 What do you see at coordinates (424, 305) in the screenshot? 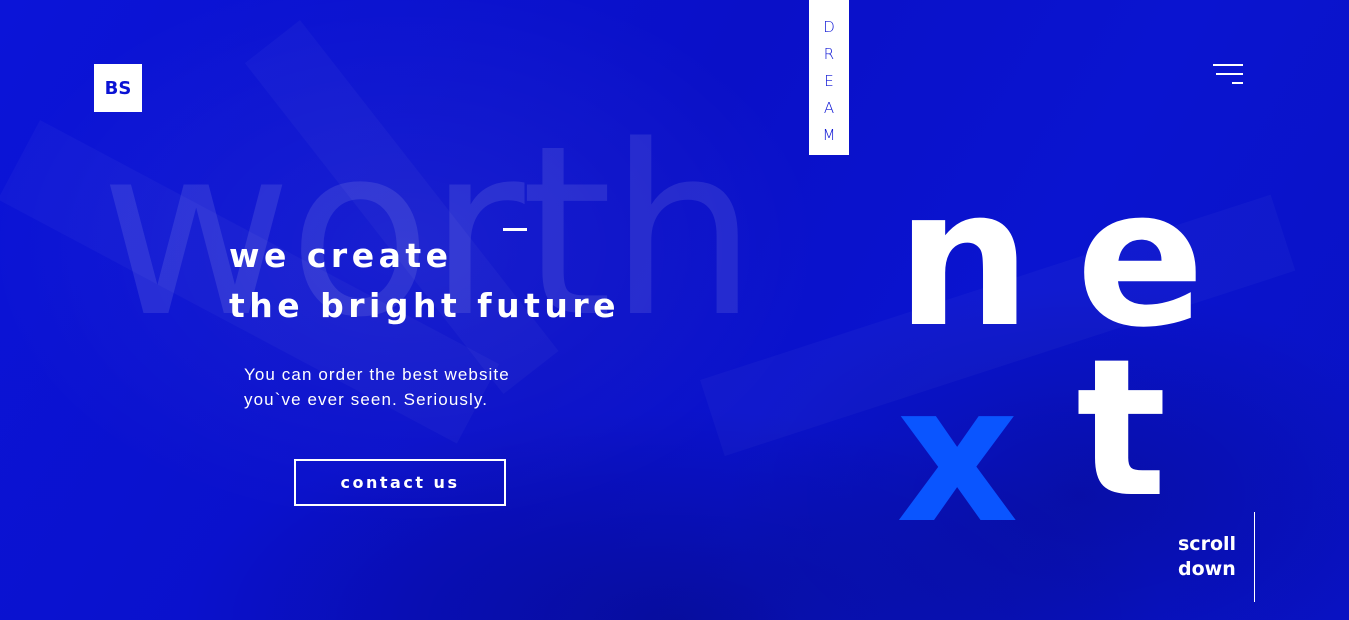
I see `headline-line: the bright future` at bounding box center [424, 305].